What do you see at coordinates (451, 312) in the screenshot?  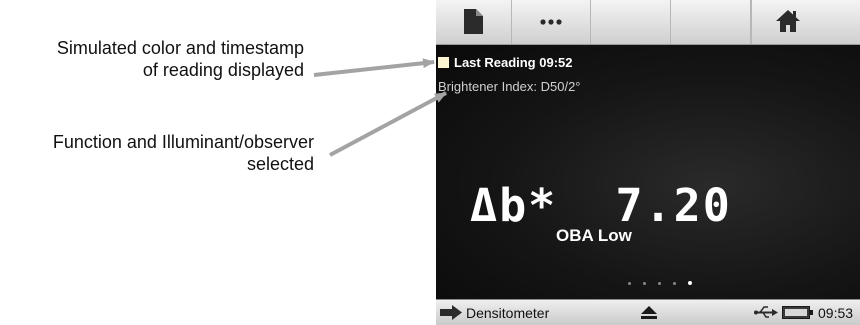 I see `arrow-right-icon` at bounding box center [451, 312].